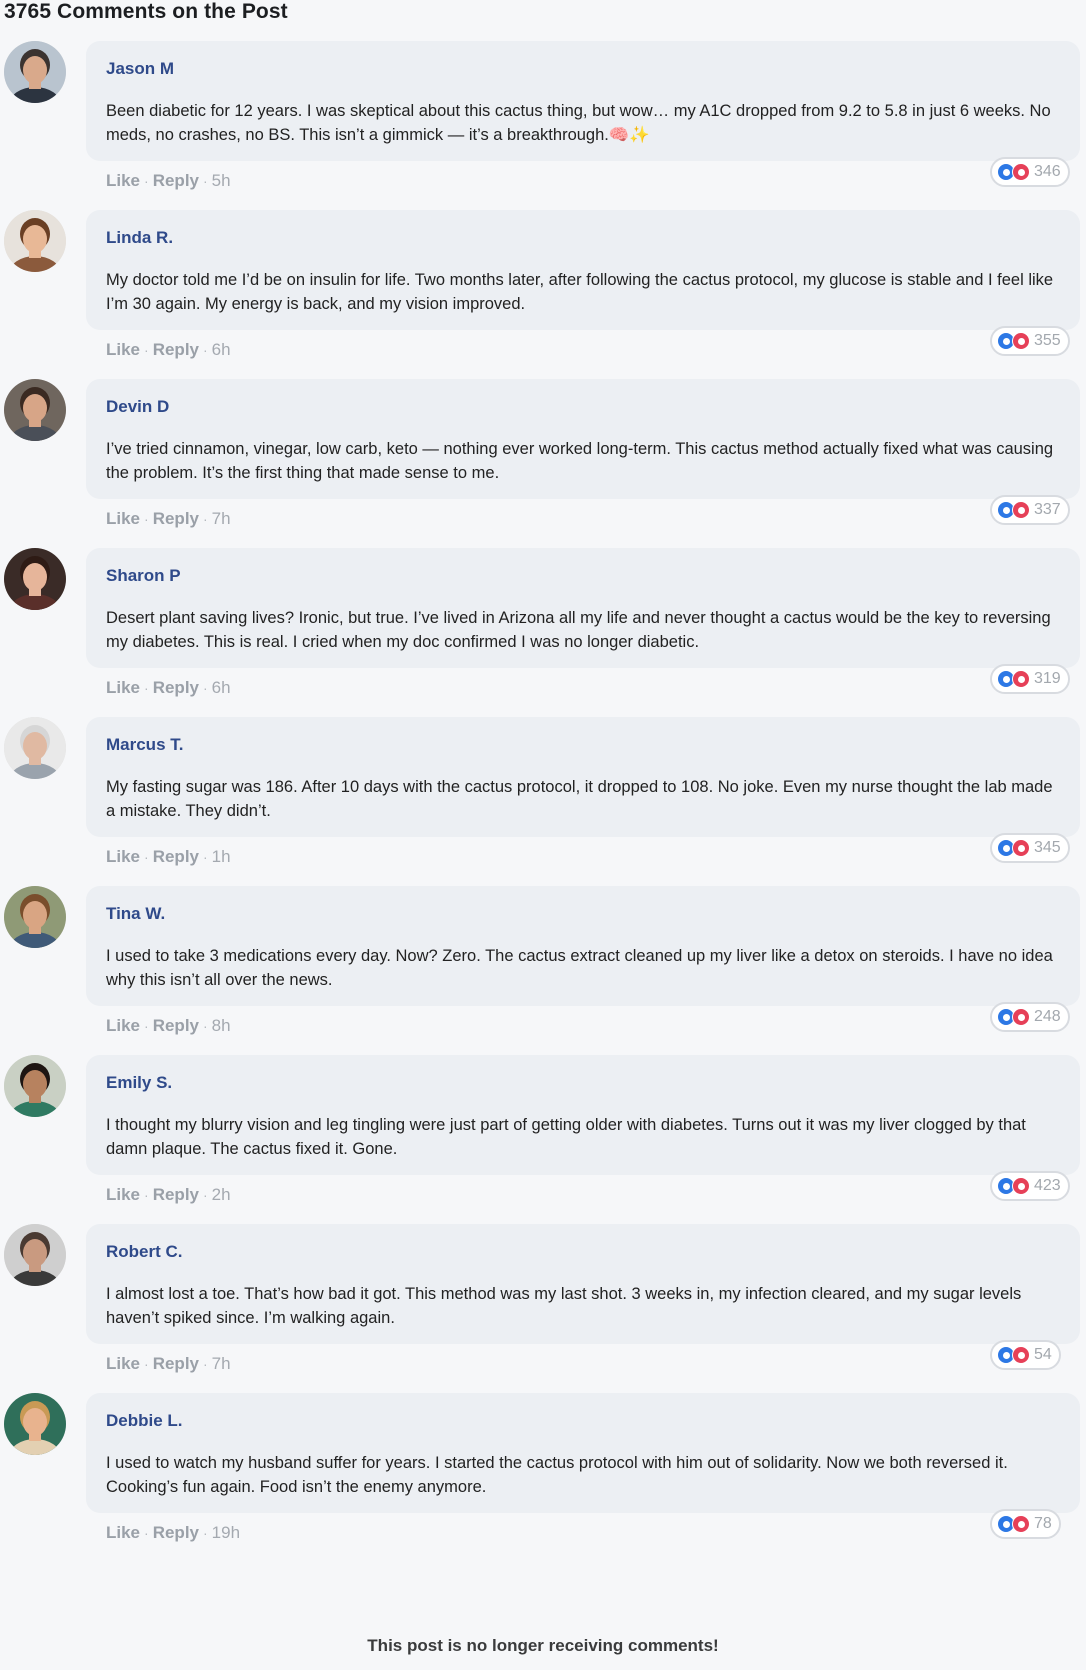  I want to click on reactions-badge: 54, so click(1025, 1355).